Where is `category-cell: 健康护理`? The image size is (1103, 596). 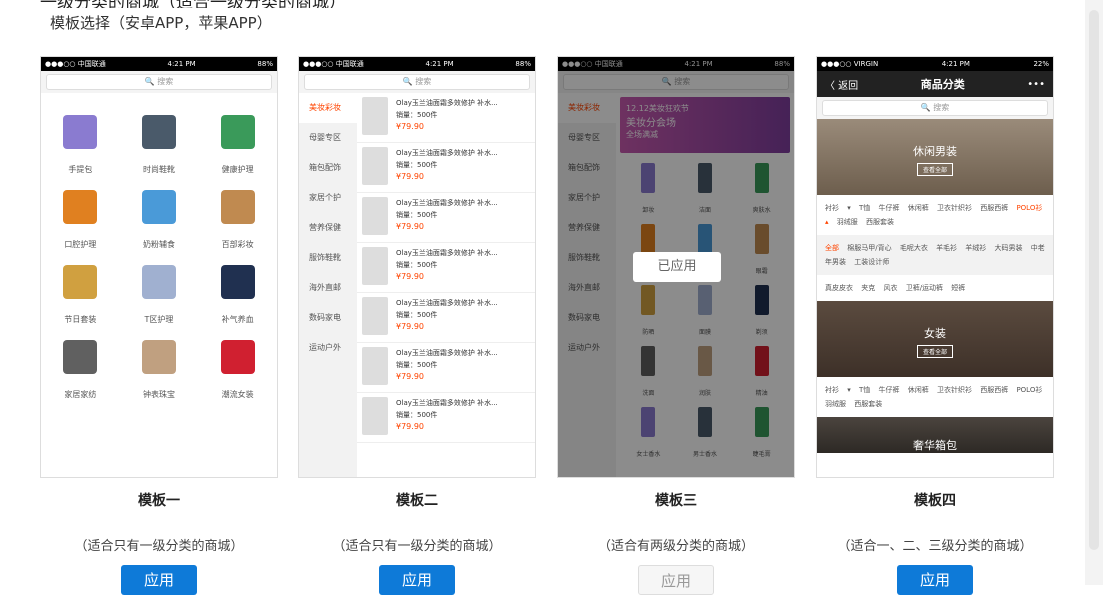
category-cell: 健康护理 is located at coordinates (237, 145).